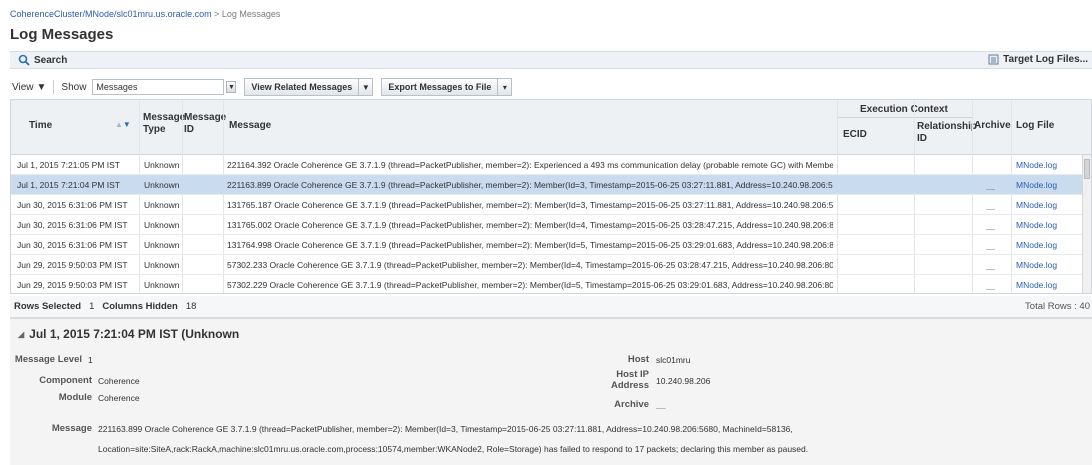 The height and width of the screenshot is (465, 1092). Describe the element at coordinates (1057, 306) in the screenshot. I see `total-rows: Total Rows : 40` at that location.